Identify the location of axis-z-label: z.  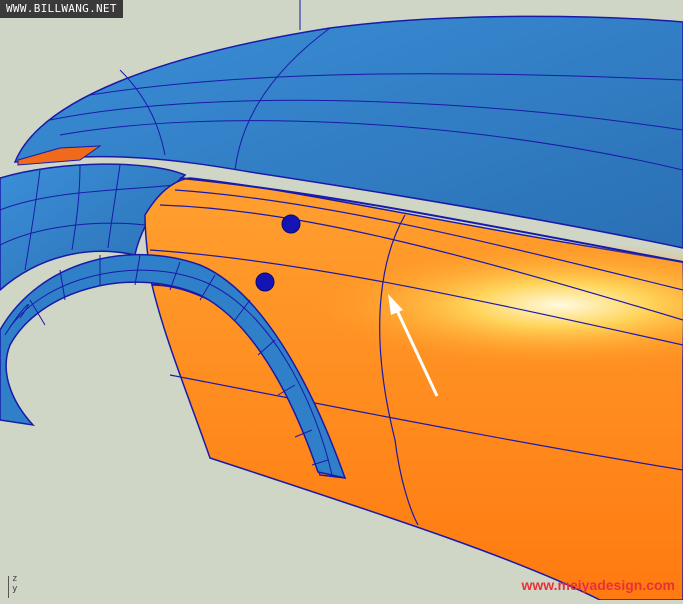
(15, 579).